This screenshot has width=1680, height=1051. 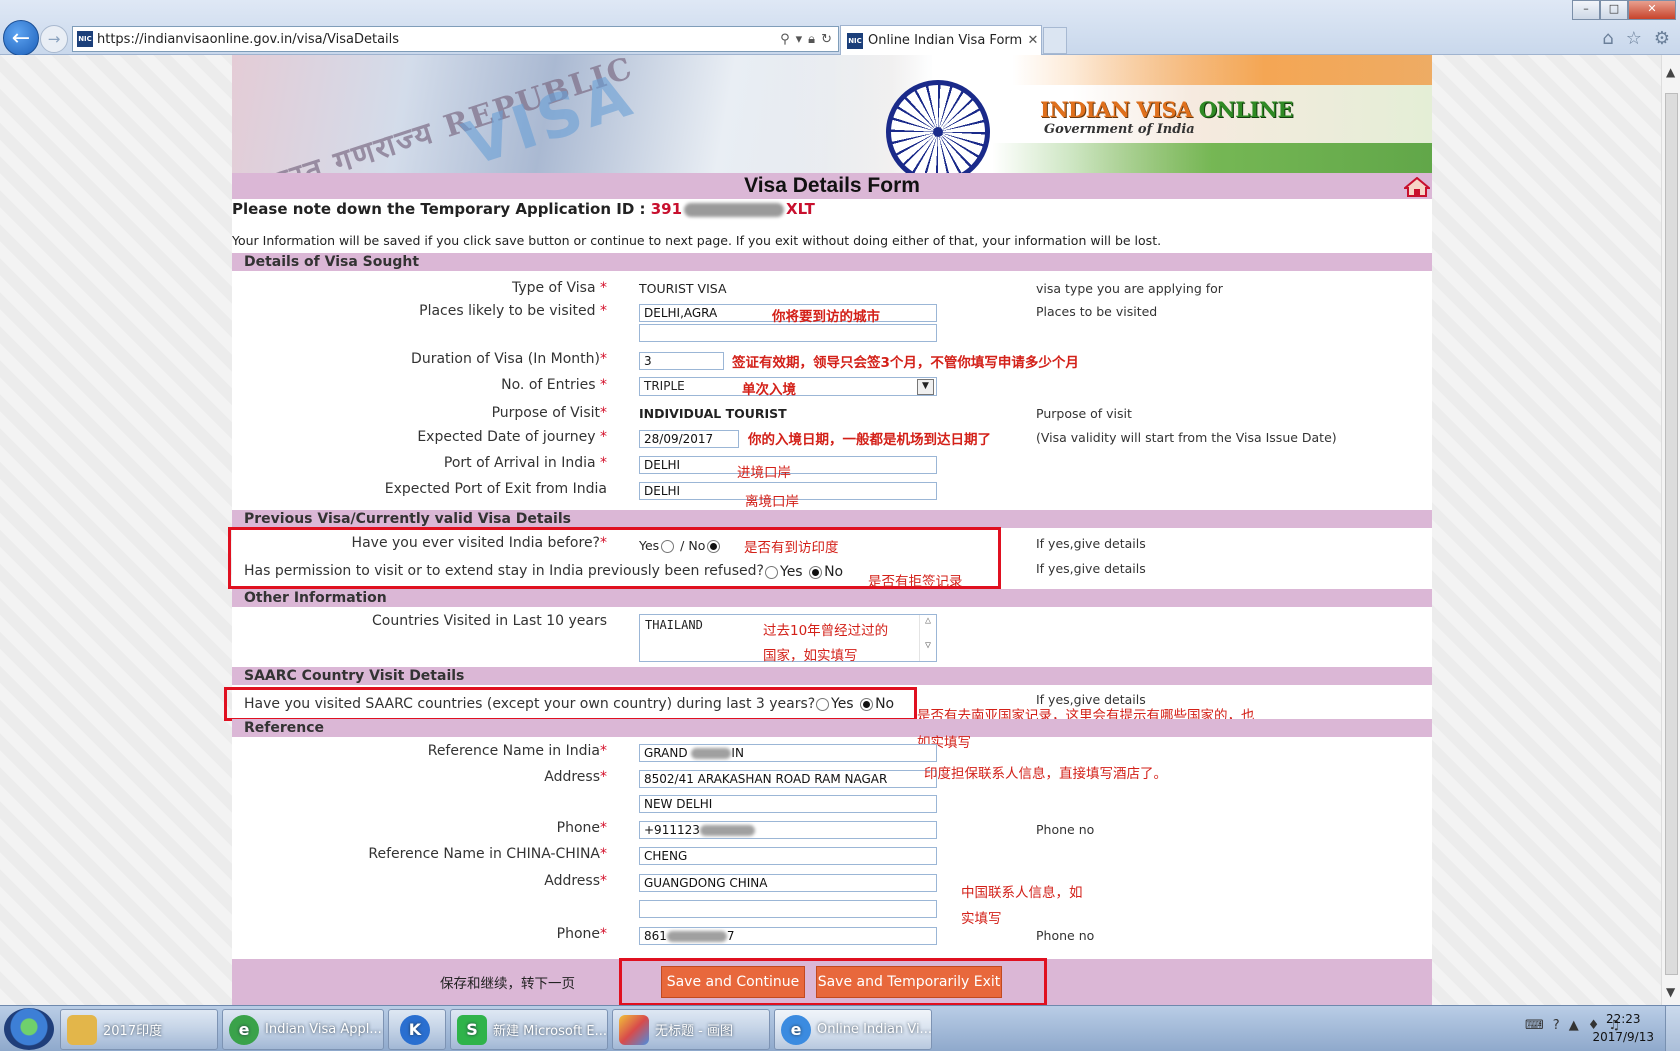 I want to click on ref-india-address-input-2: NEW DELHI, so click(x=788, y=804).